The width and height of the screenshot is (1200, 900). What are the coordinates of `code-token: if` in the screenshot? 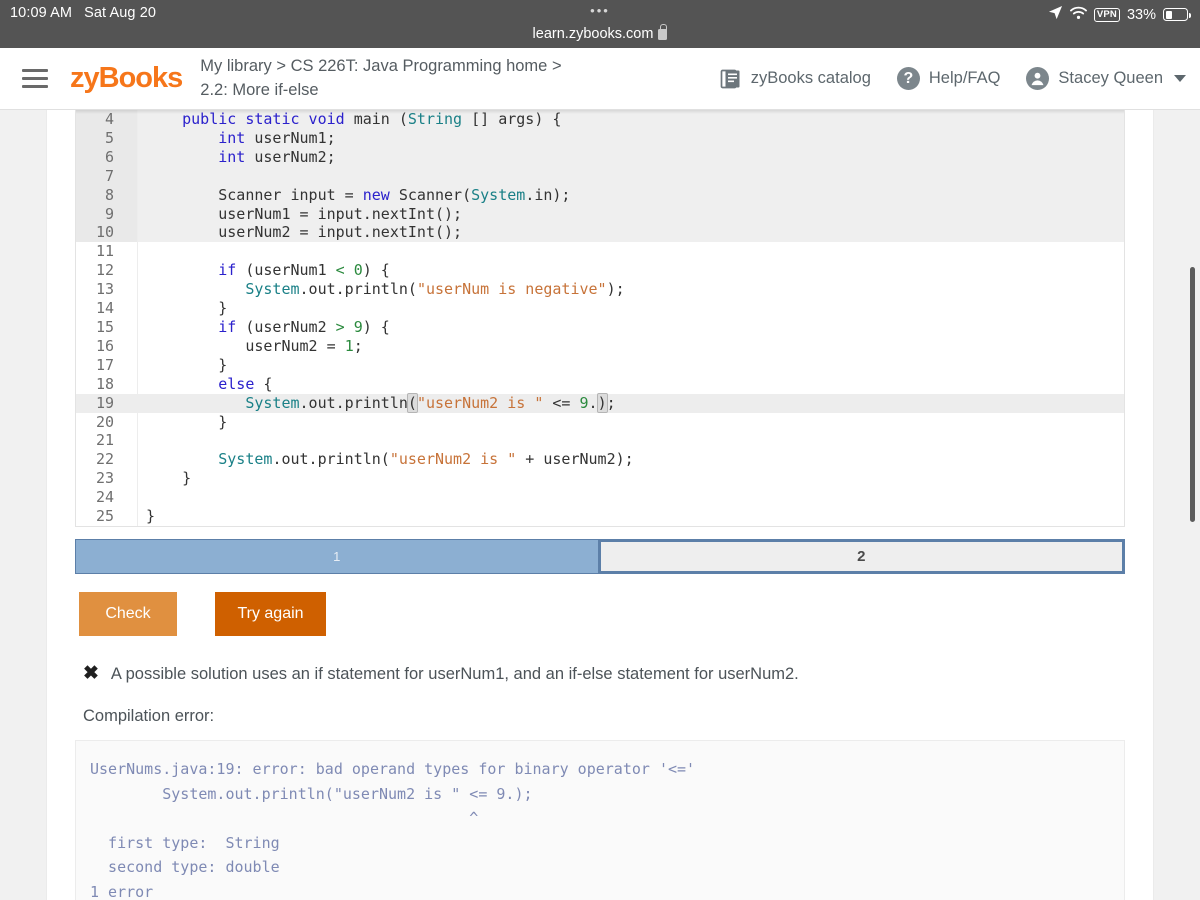 It's located at (227, 326).